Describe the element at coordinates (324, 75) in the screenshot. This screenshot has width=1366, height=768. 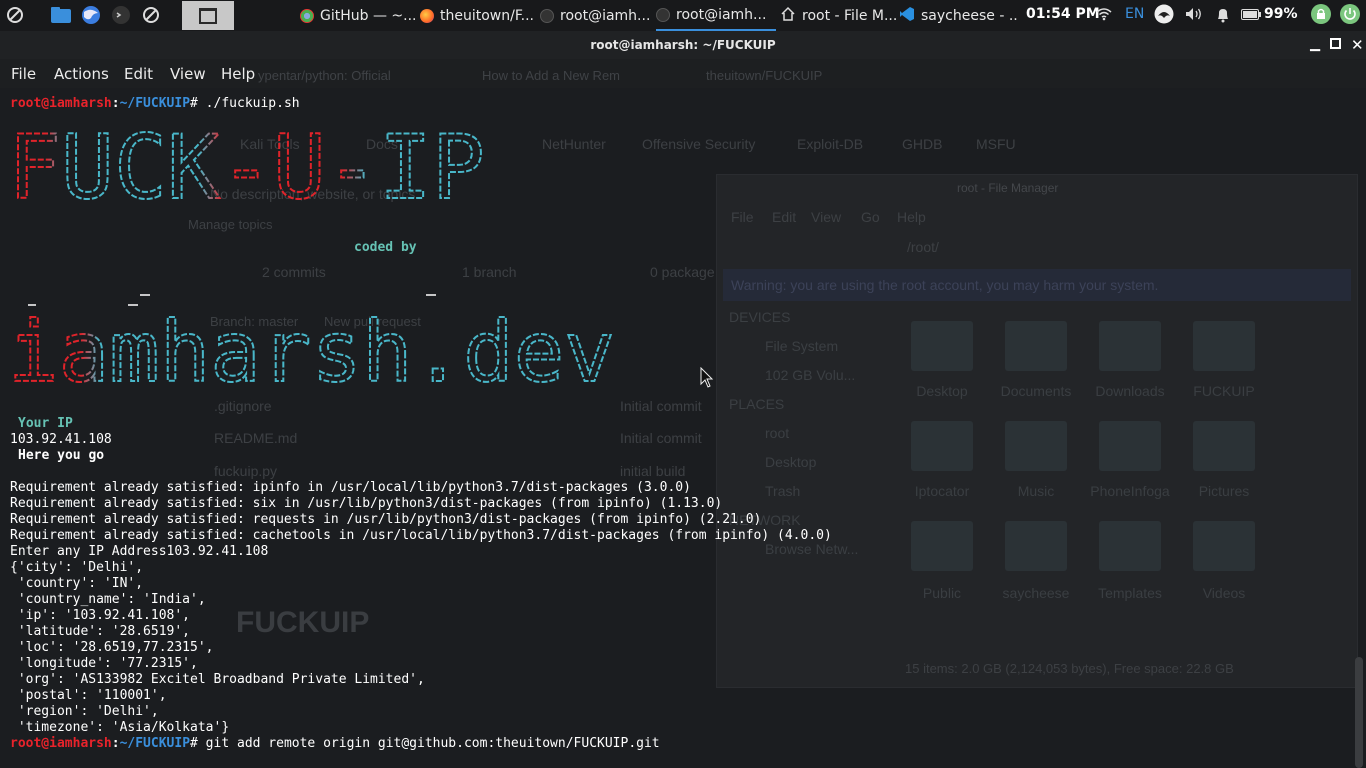
I see `ghost-tab-1: ypentar/python: Official` at that location.